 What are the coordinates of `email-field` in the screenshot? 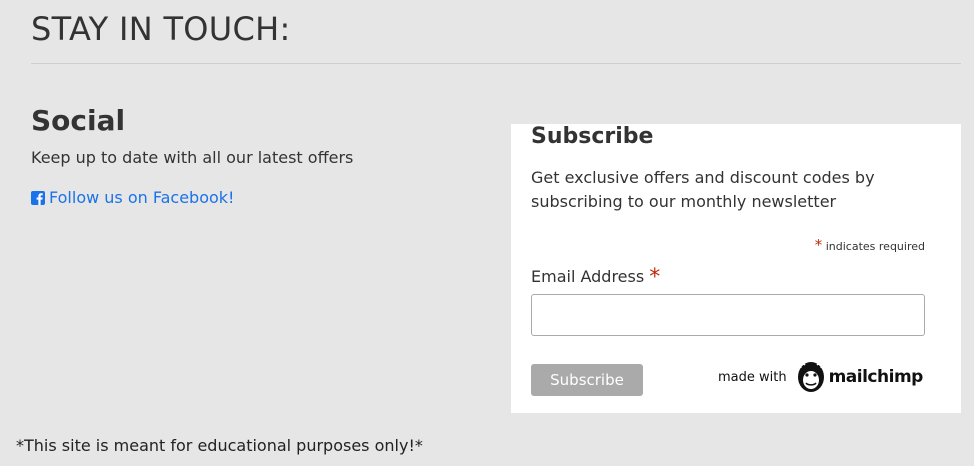 It's located at (728, 315).